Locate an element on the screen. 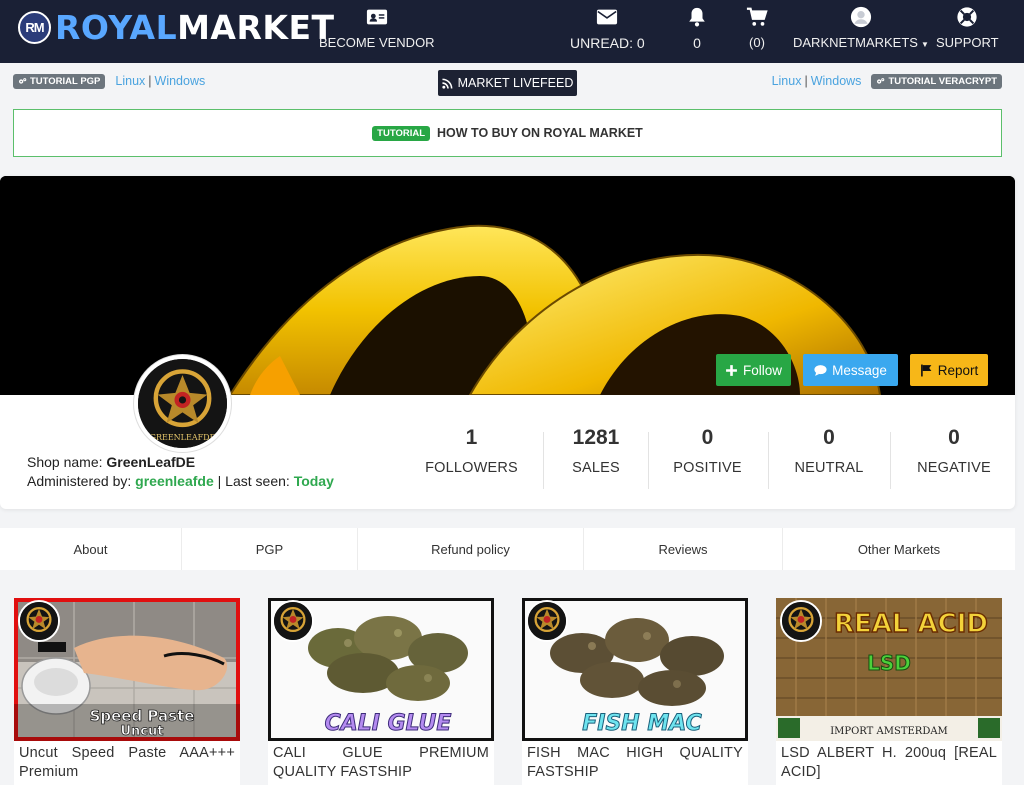 This screenshot has width=1024, height=785. product-image-caption: CALI GLUE is located at coordinates (388, 723).